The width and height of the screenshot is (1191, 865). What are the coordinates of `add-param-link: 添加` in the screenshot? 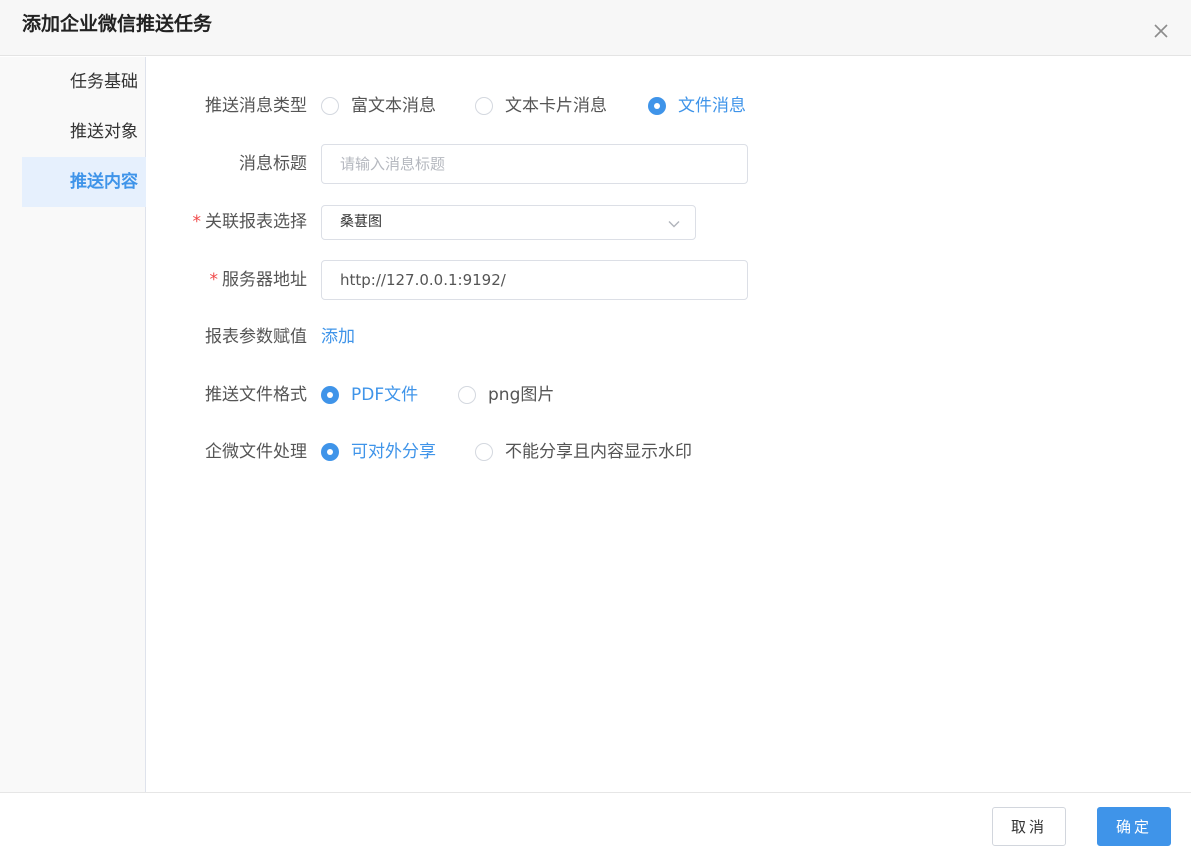 It's located at (338, 337).